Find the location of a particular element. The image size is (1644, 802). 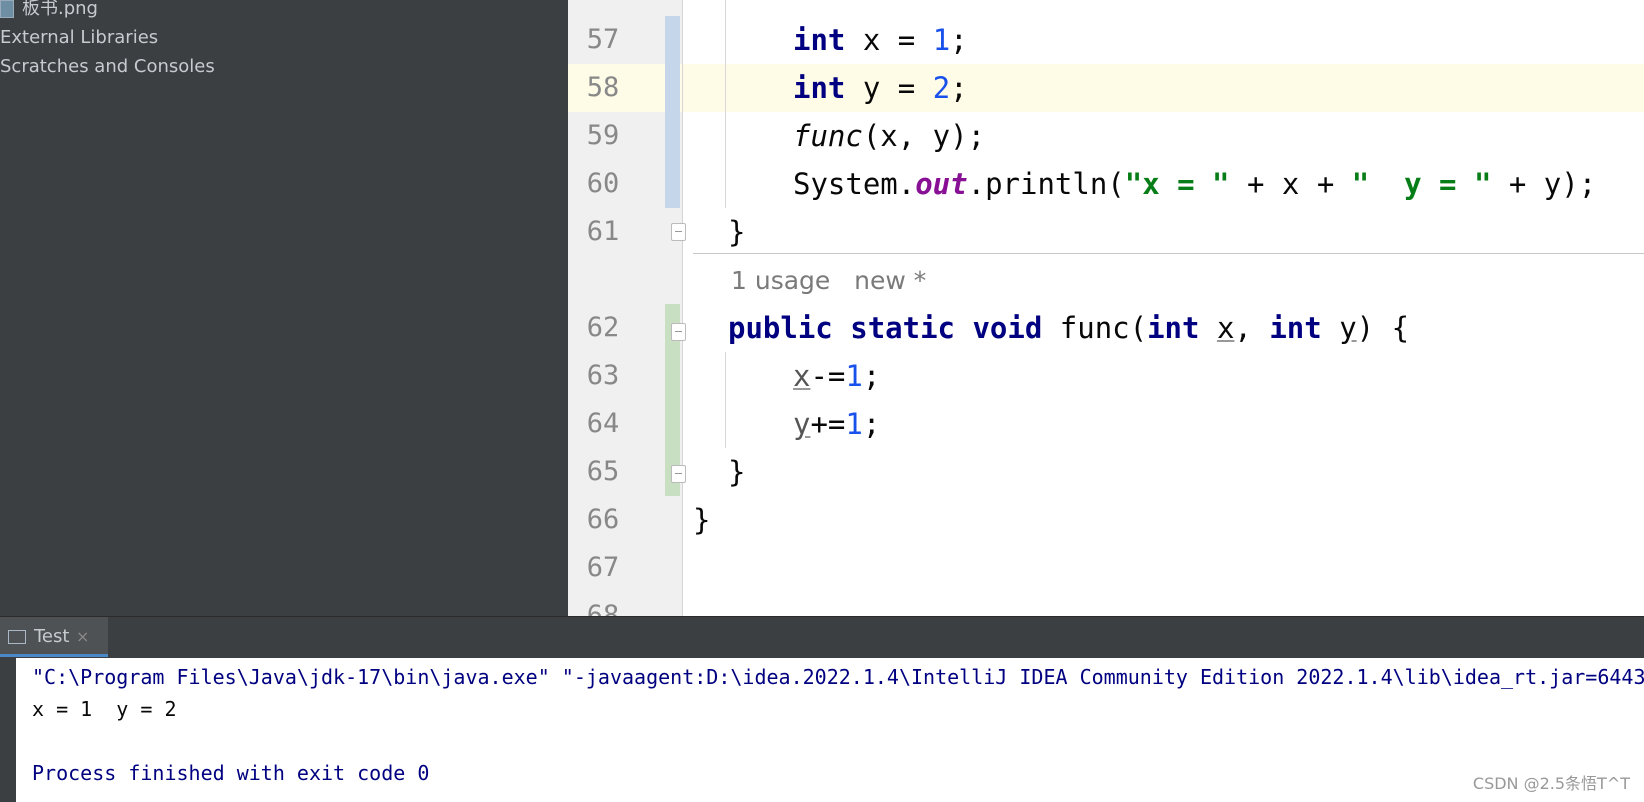

tree-item-scratches: Scratches and Consoles is located at coordinates (107, 67).